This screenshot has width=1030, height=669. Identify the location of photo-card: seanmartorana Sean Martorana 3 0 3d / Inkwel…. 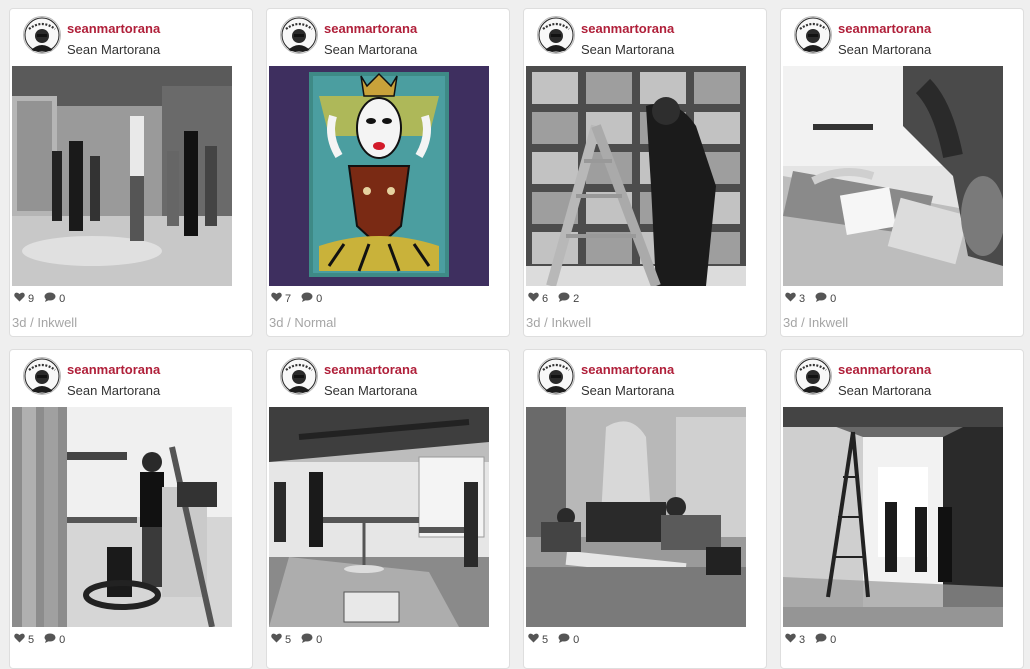
(902, 172).